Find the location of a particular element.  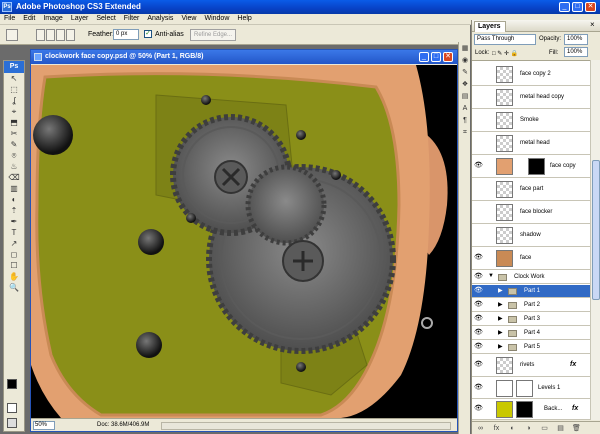

dodge-tool-icon: ◐ is located at coordinates (14, 199).